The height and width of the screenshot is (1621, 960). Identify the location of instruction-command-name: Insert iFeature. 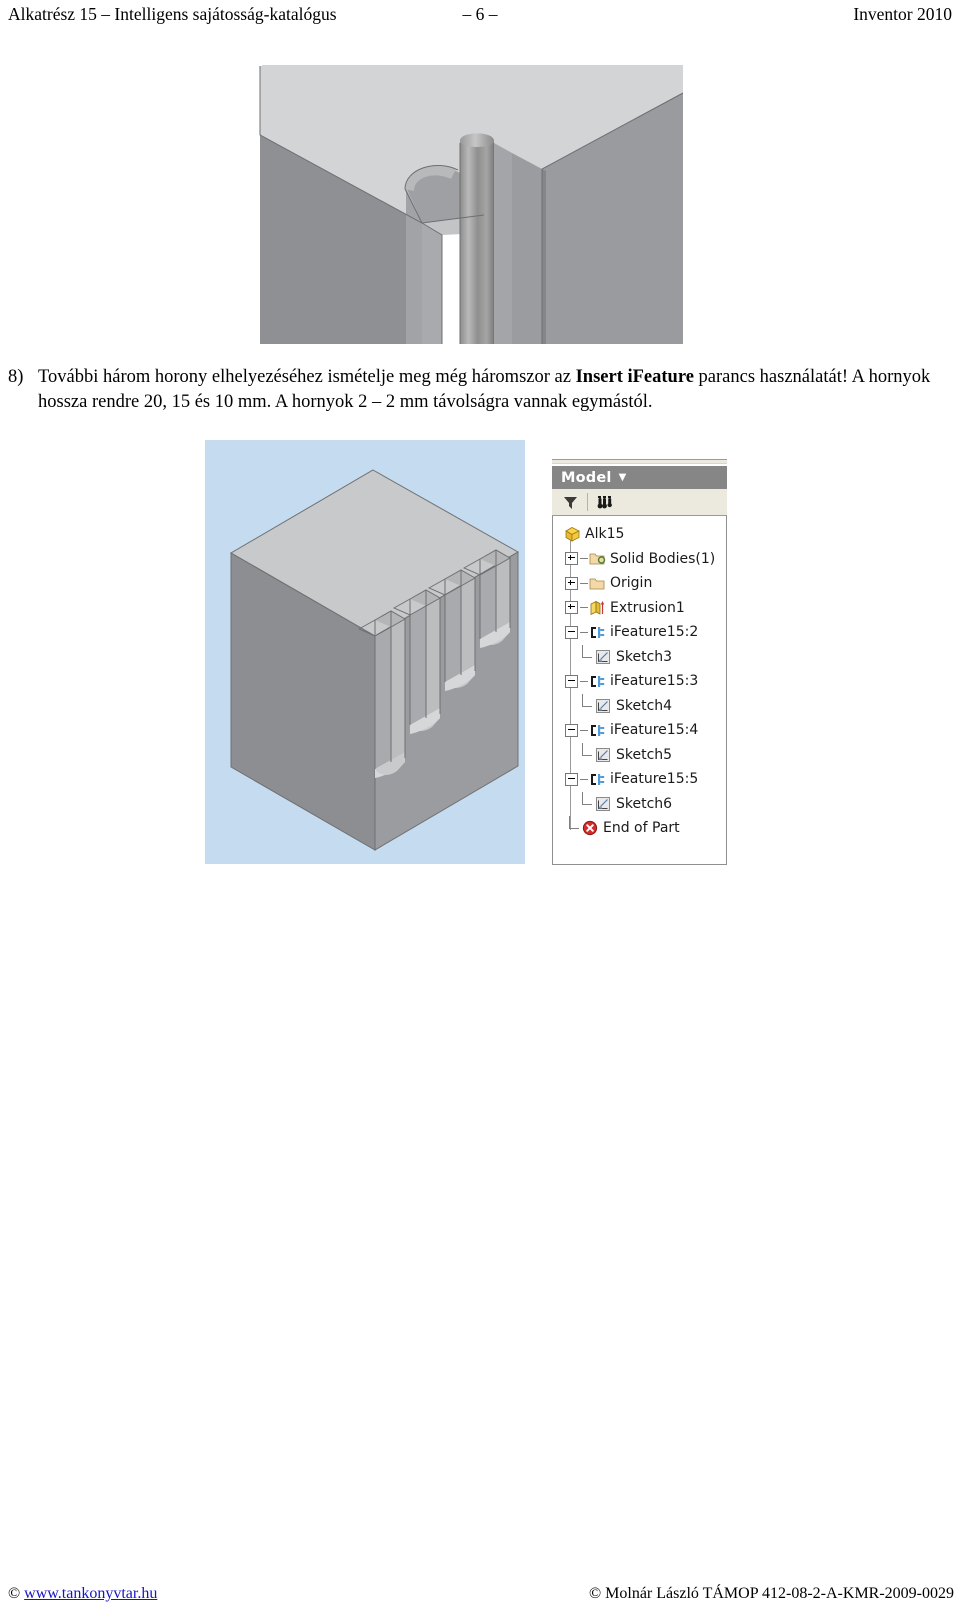
(634, 377).